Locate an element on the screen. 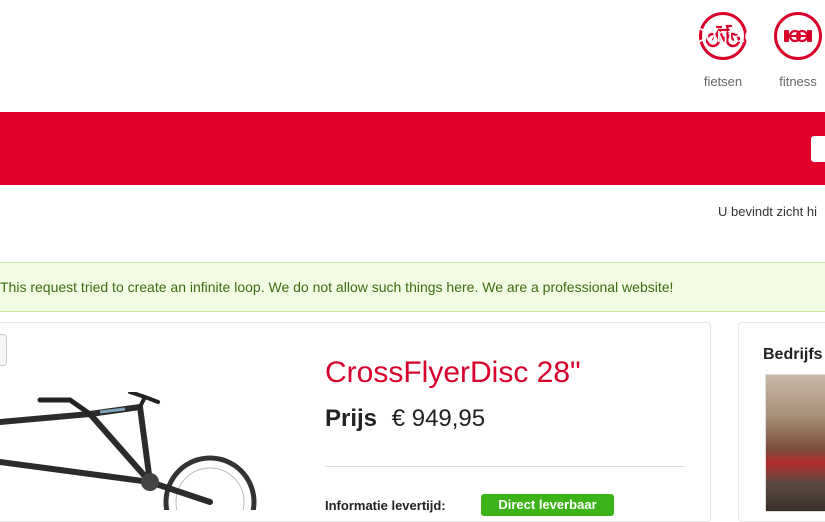 This screenshot has width=825, height=522. price-row: Prijs € 949,95 is located at coordinates (405, 419).